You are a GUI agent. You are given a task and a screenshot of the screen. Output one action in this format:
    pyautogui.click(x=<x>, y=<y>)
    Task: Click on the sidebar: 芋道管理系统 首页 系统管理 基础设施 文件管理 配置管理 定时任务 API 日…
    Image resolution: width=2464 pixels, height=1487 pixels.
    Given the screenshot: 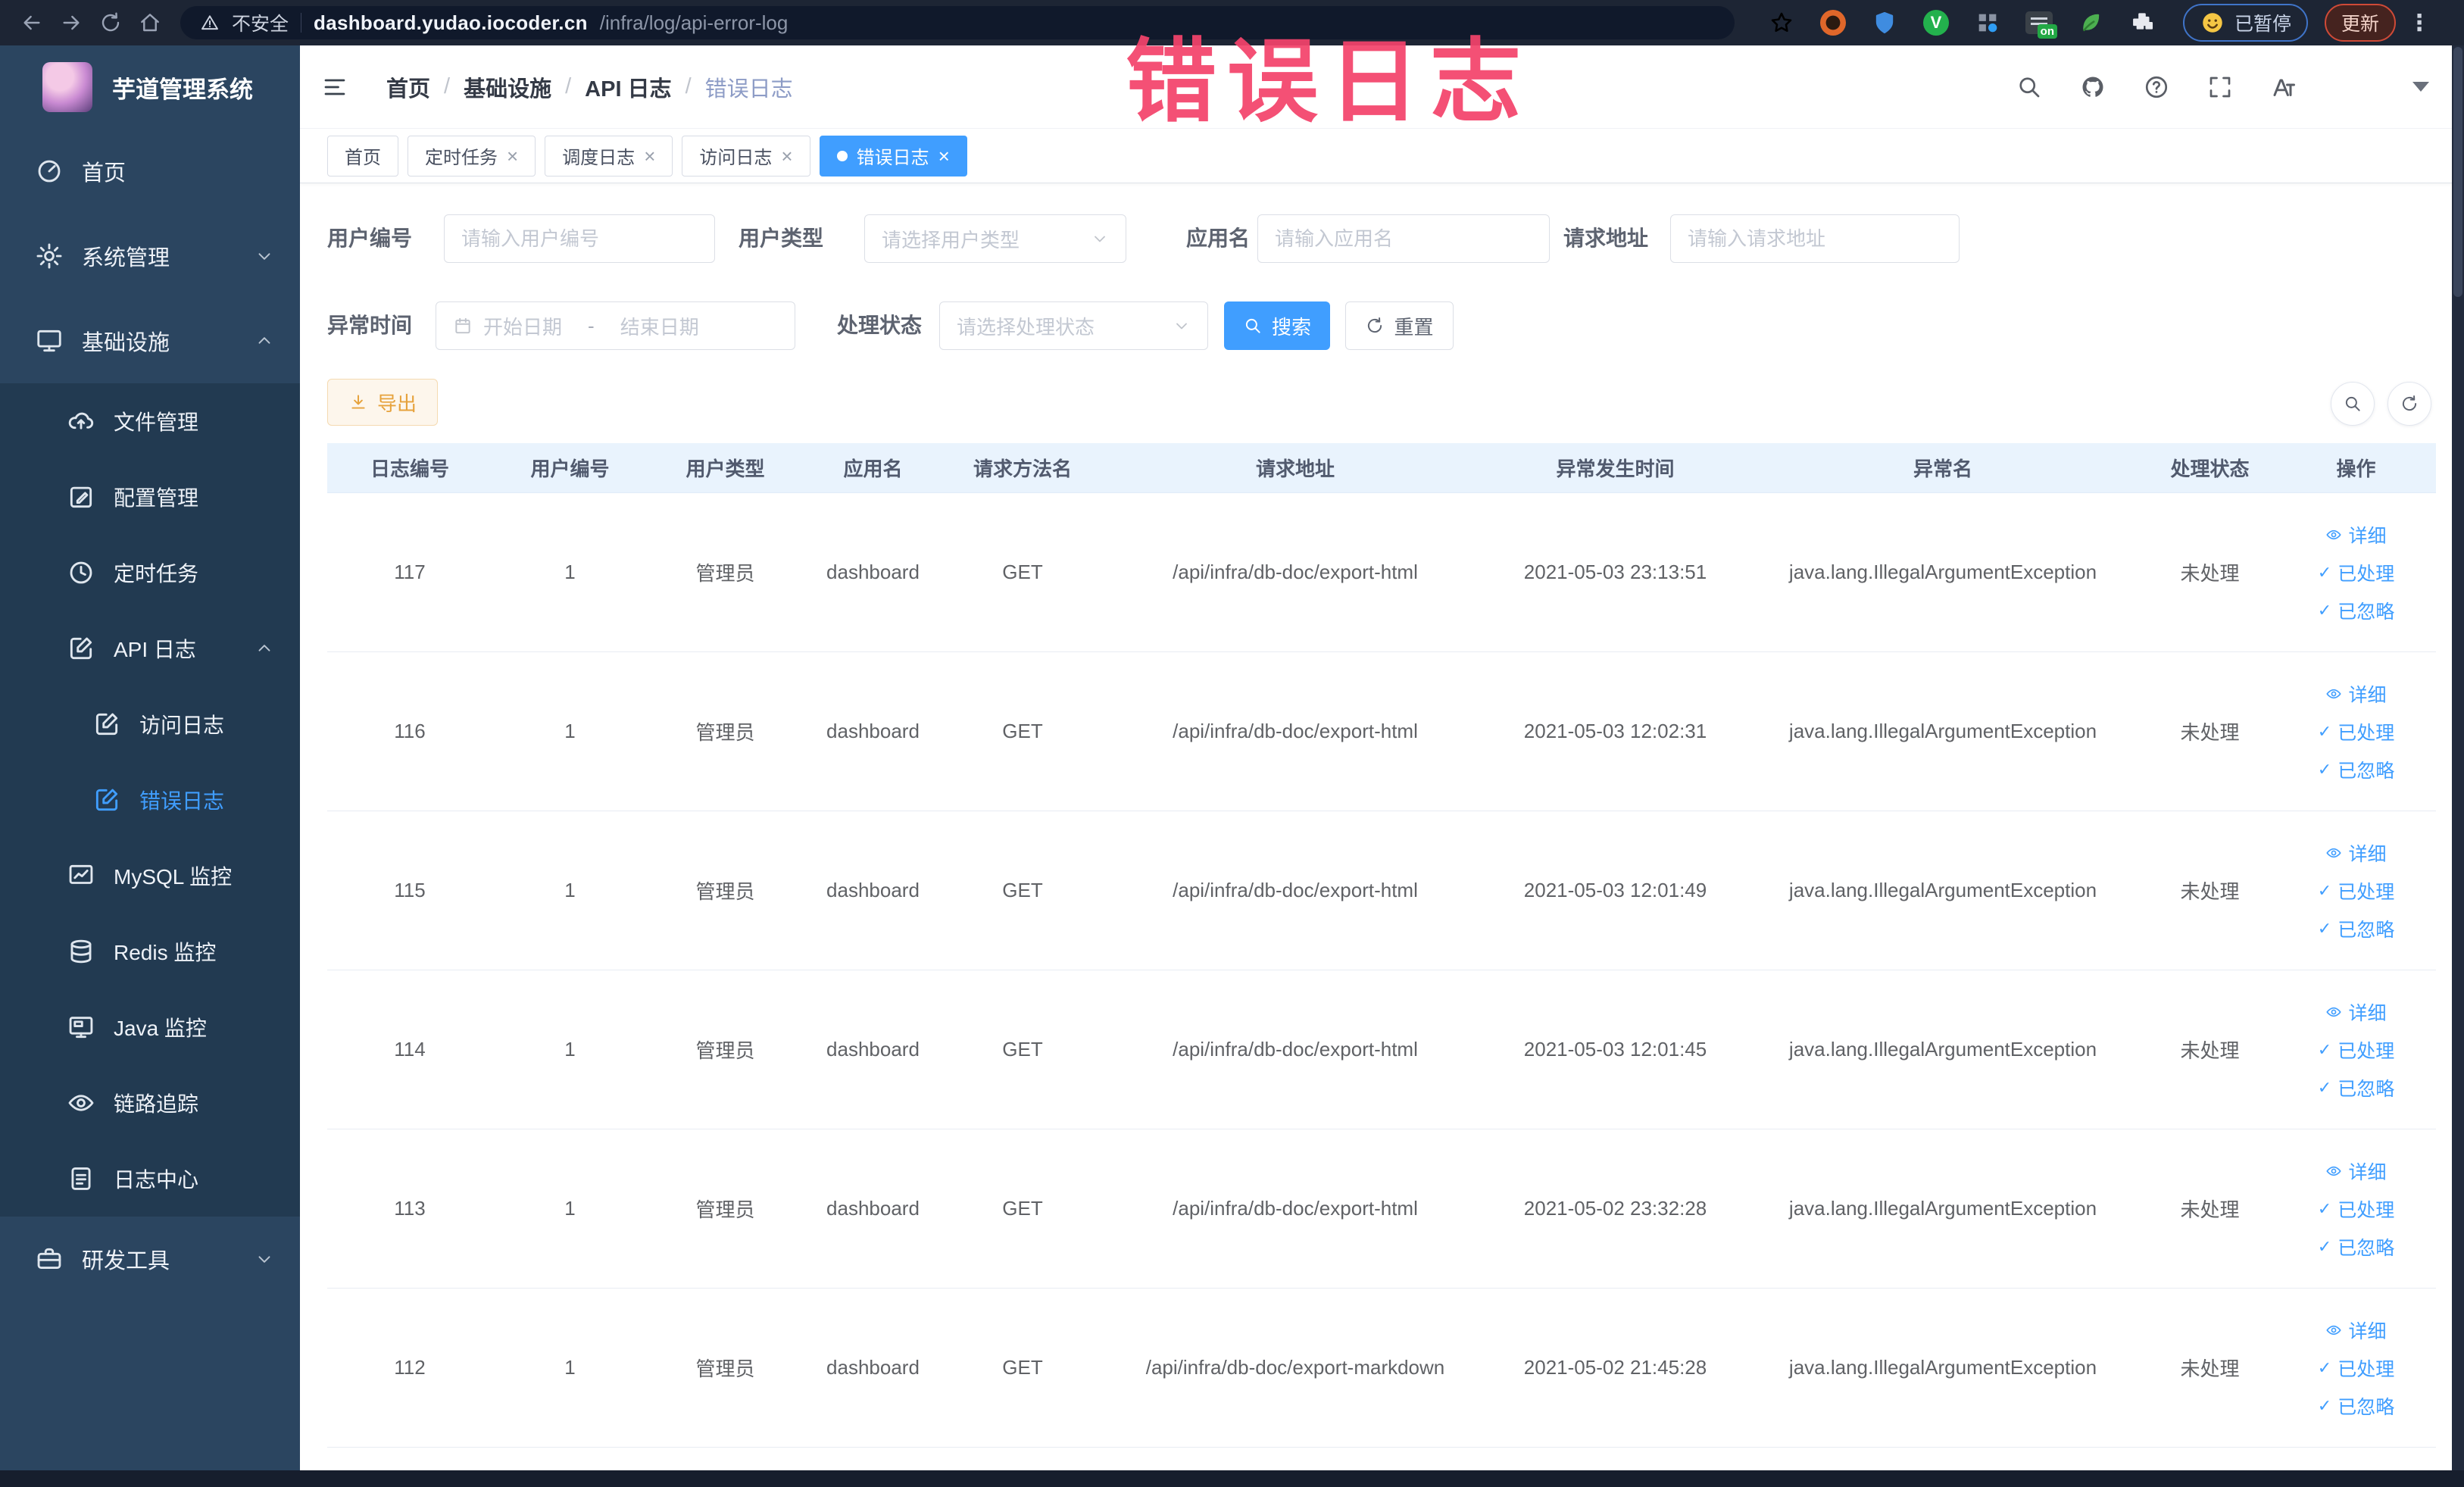 What is the action you would take?
    pyautogui.click(x=150, y=757)
    